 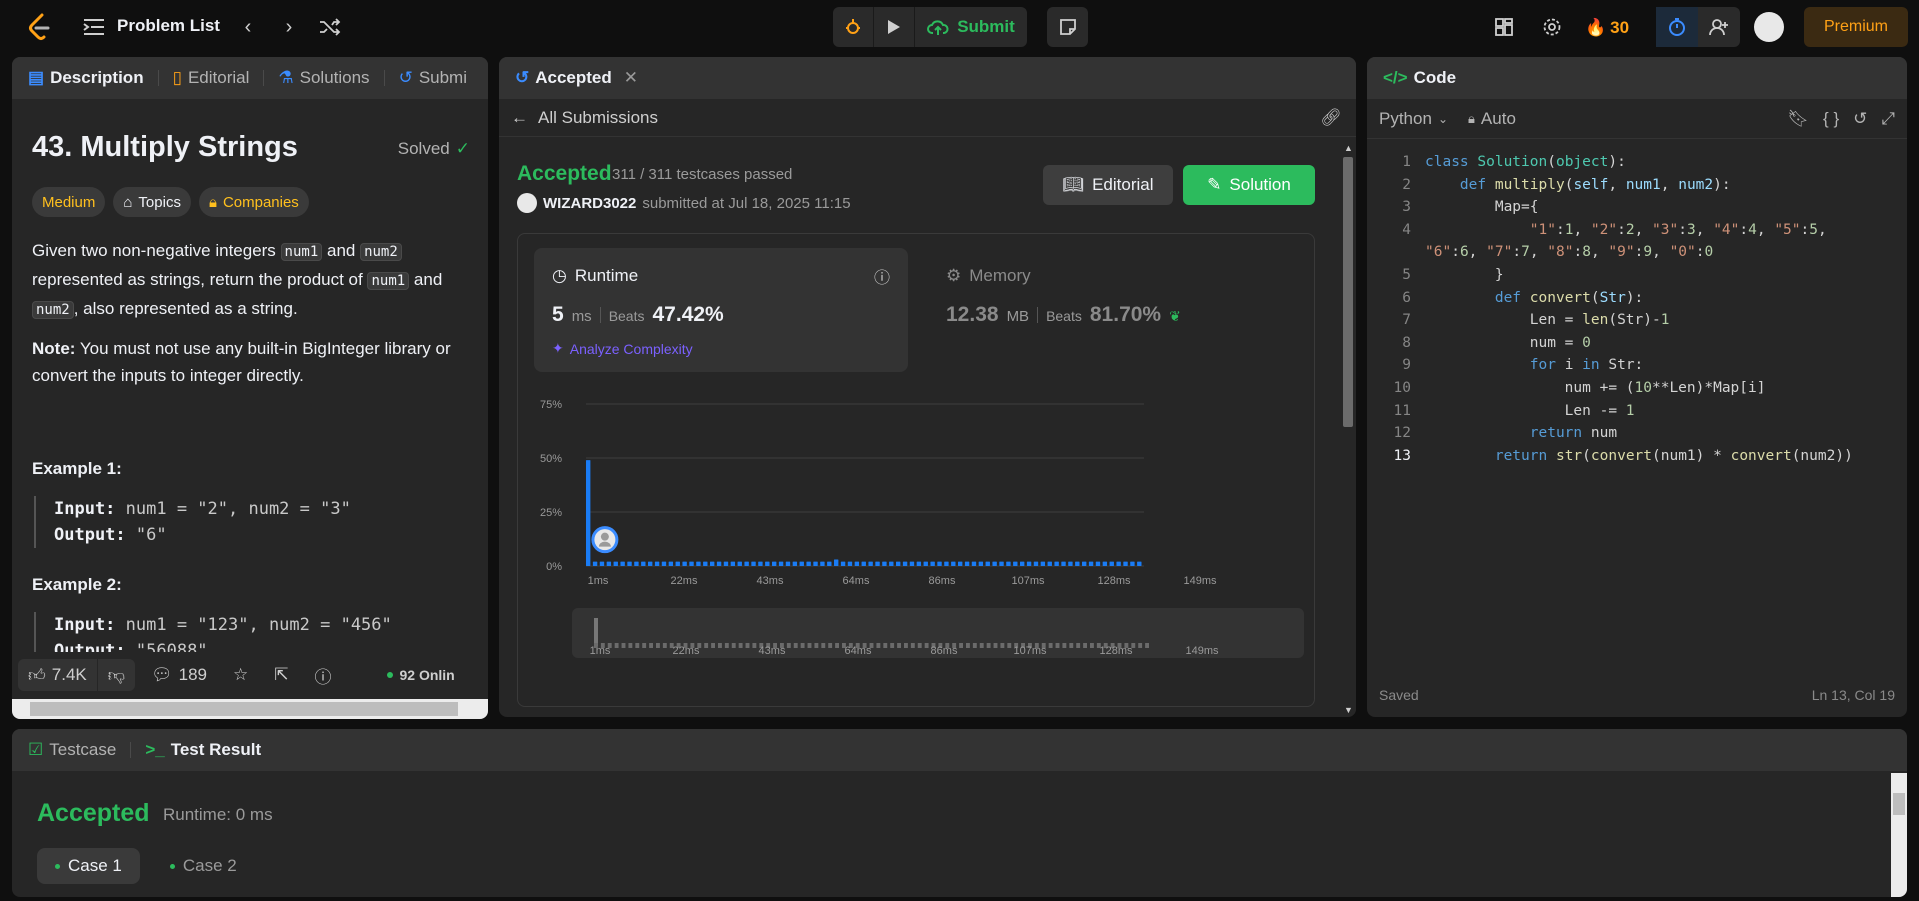 I want to click on editorial-button: 📖︎ Editorial, so click(x=1108, y=185).